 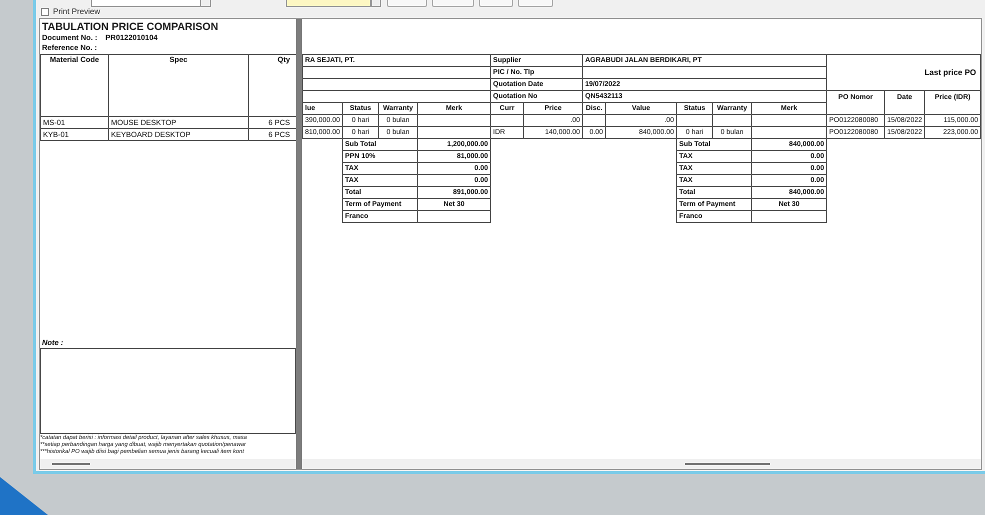 What do you see at coordinates (131, 27) in the screenshot?
I see `report-title: TABULATION PRICE COMPARISON` at bounding box center [131, 27].